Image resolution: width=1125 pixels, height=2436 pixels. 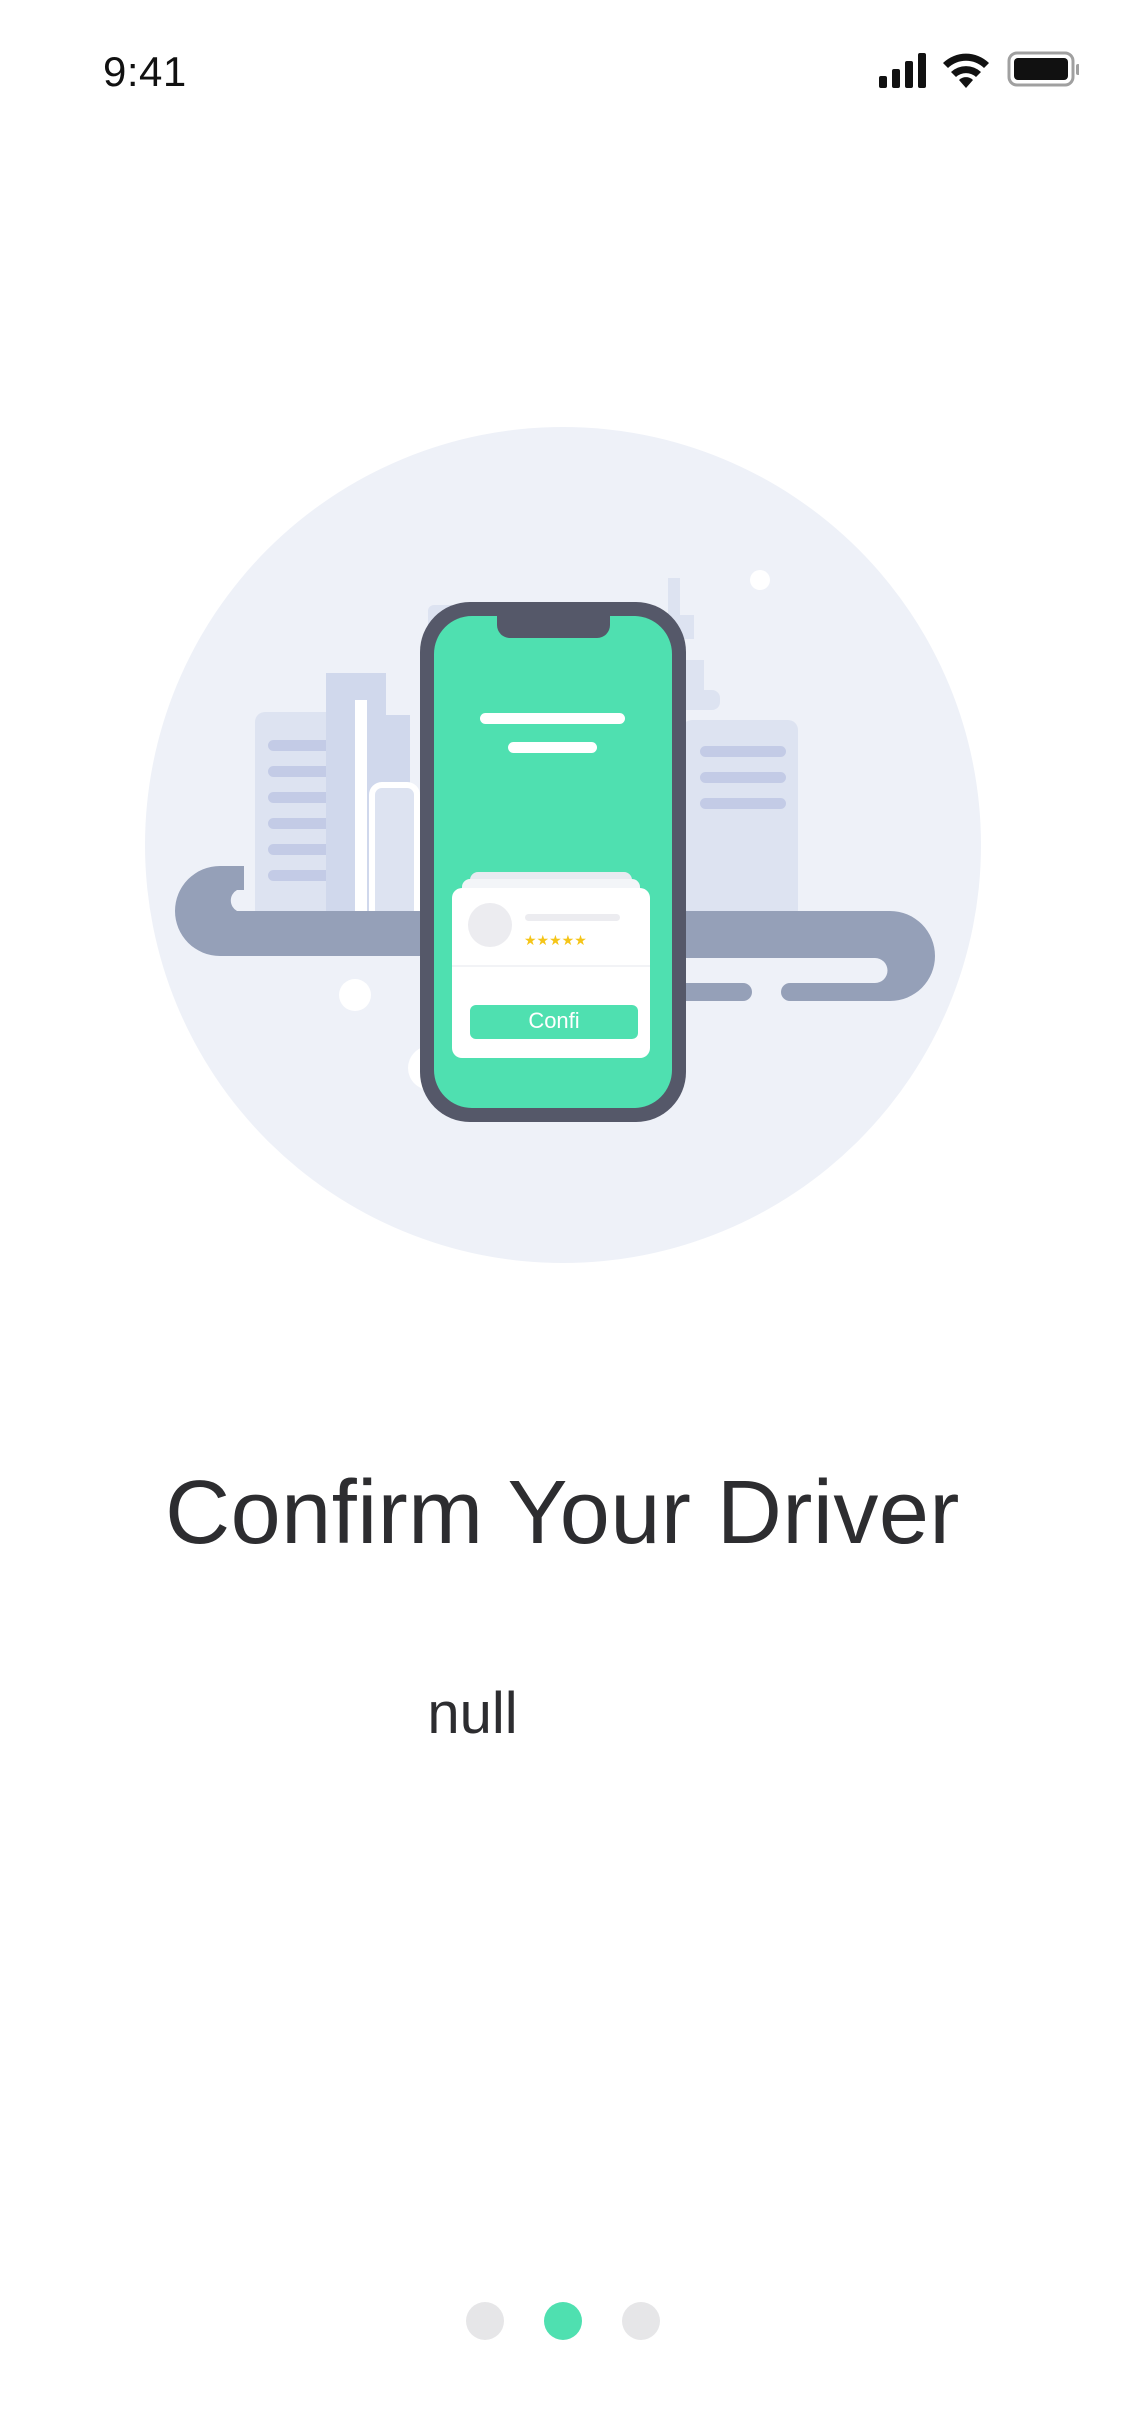 I want to click on rating-stars: ★★★★★, so click(x=555, y=941).